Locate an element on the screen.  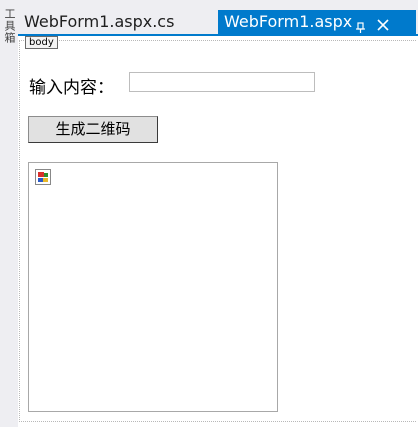
tab-label: WebForm1.aspx.cs is located at coordinates (99, 21).